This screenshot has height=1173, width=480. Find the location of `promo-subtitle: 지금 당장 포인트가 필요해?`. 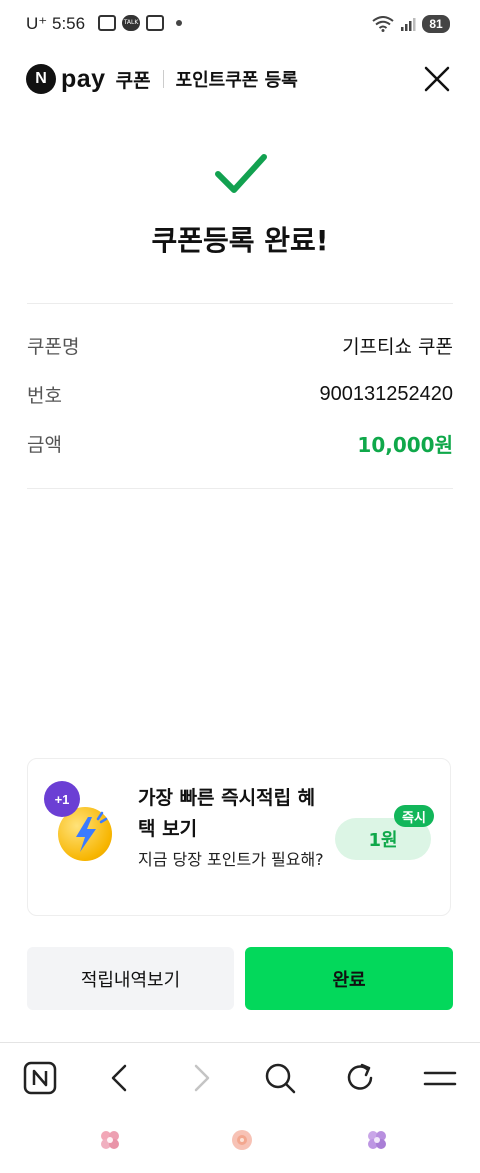

promo-subtitle: 지금 당장 포인트가 필요해? is located at coordinates (231, 859).